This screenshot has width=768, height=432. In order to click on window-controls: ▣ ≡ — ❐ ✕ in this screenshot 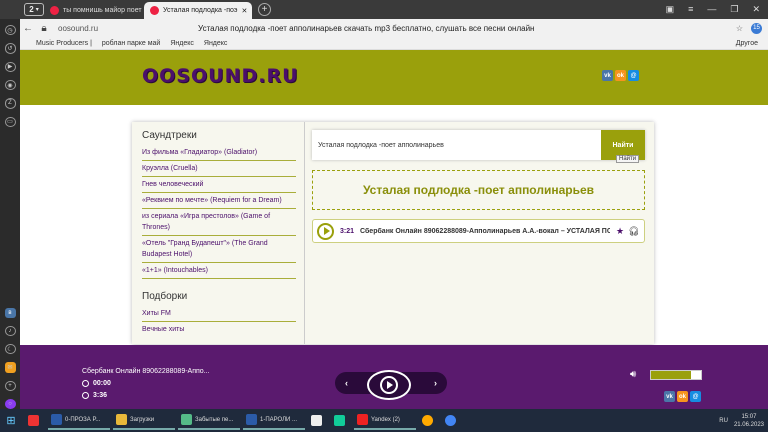, I will do `click(717, 9)`.